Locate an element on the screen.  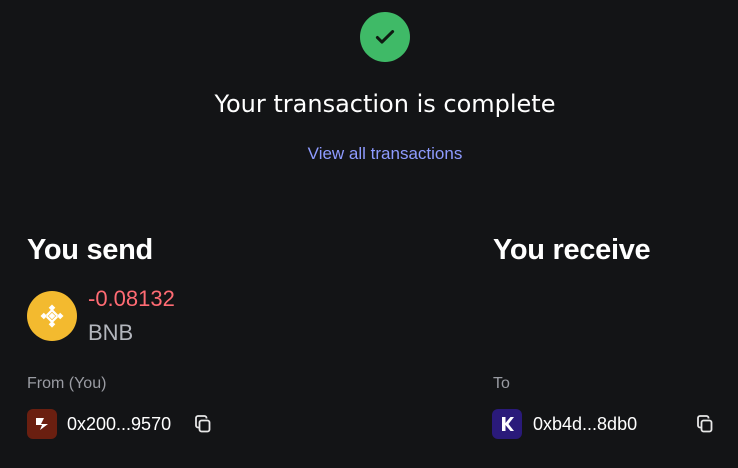
copy-from-address-button is located at coordinates (203, 424).